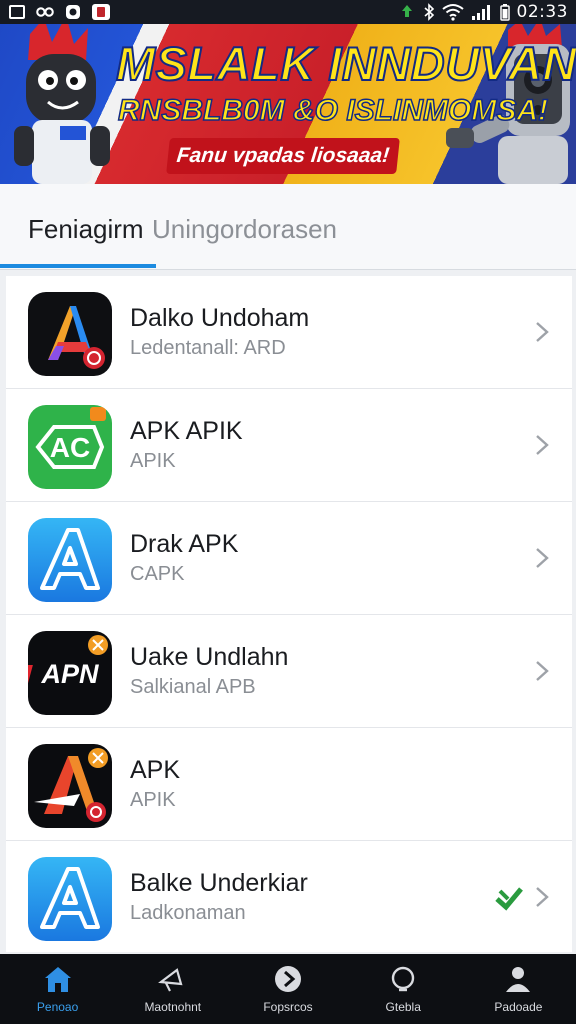 The height and width of the screenshot is (1024, 576). Describe the element at coordinates (17, 12) in the screenshot. I see `gallery-icon` at that location.